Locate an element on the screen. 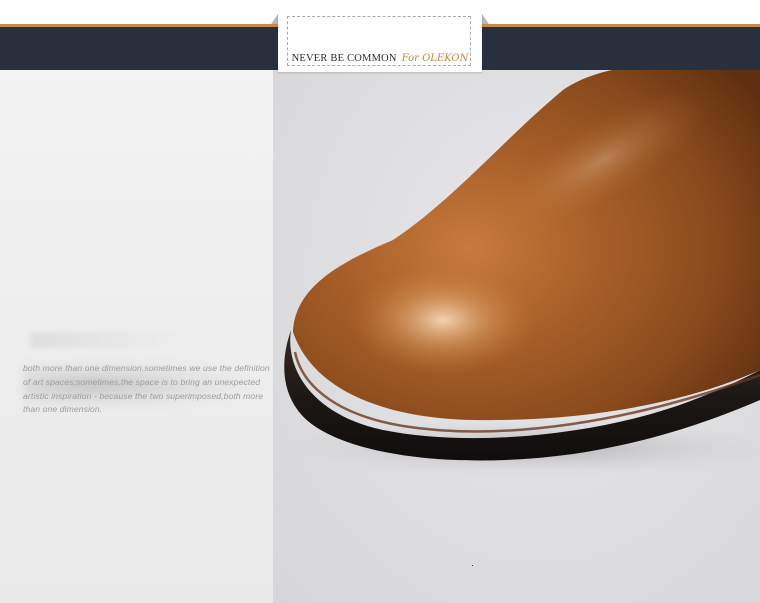  brand-tag-text: NEVER BE COMMON For OLEKON is located at coordinates (380, 57).